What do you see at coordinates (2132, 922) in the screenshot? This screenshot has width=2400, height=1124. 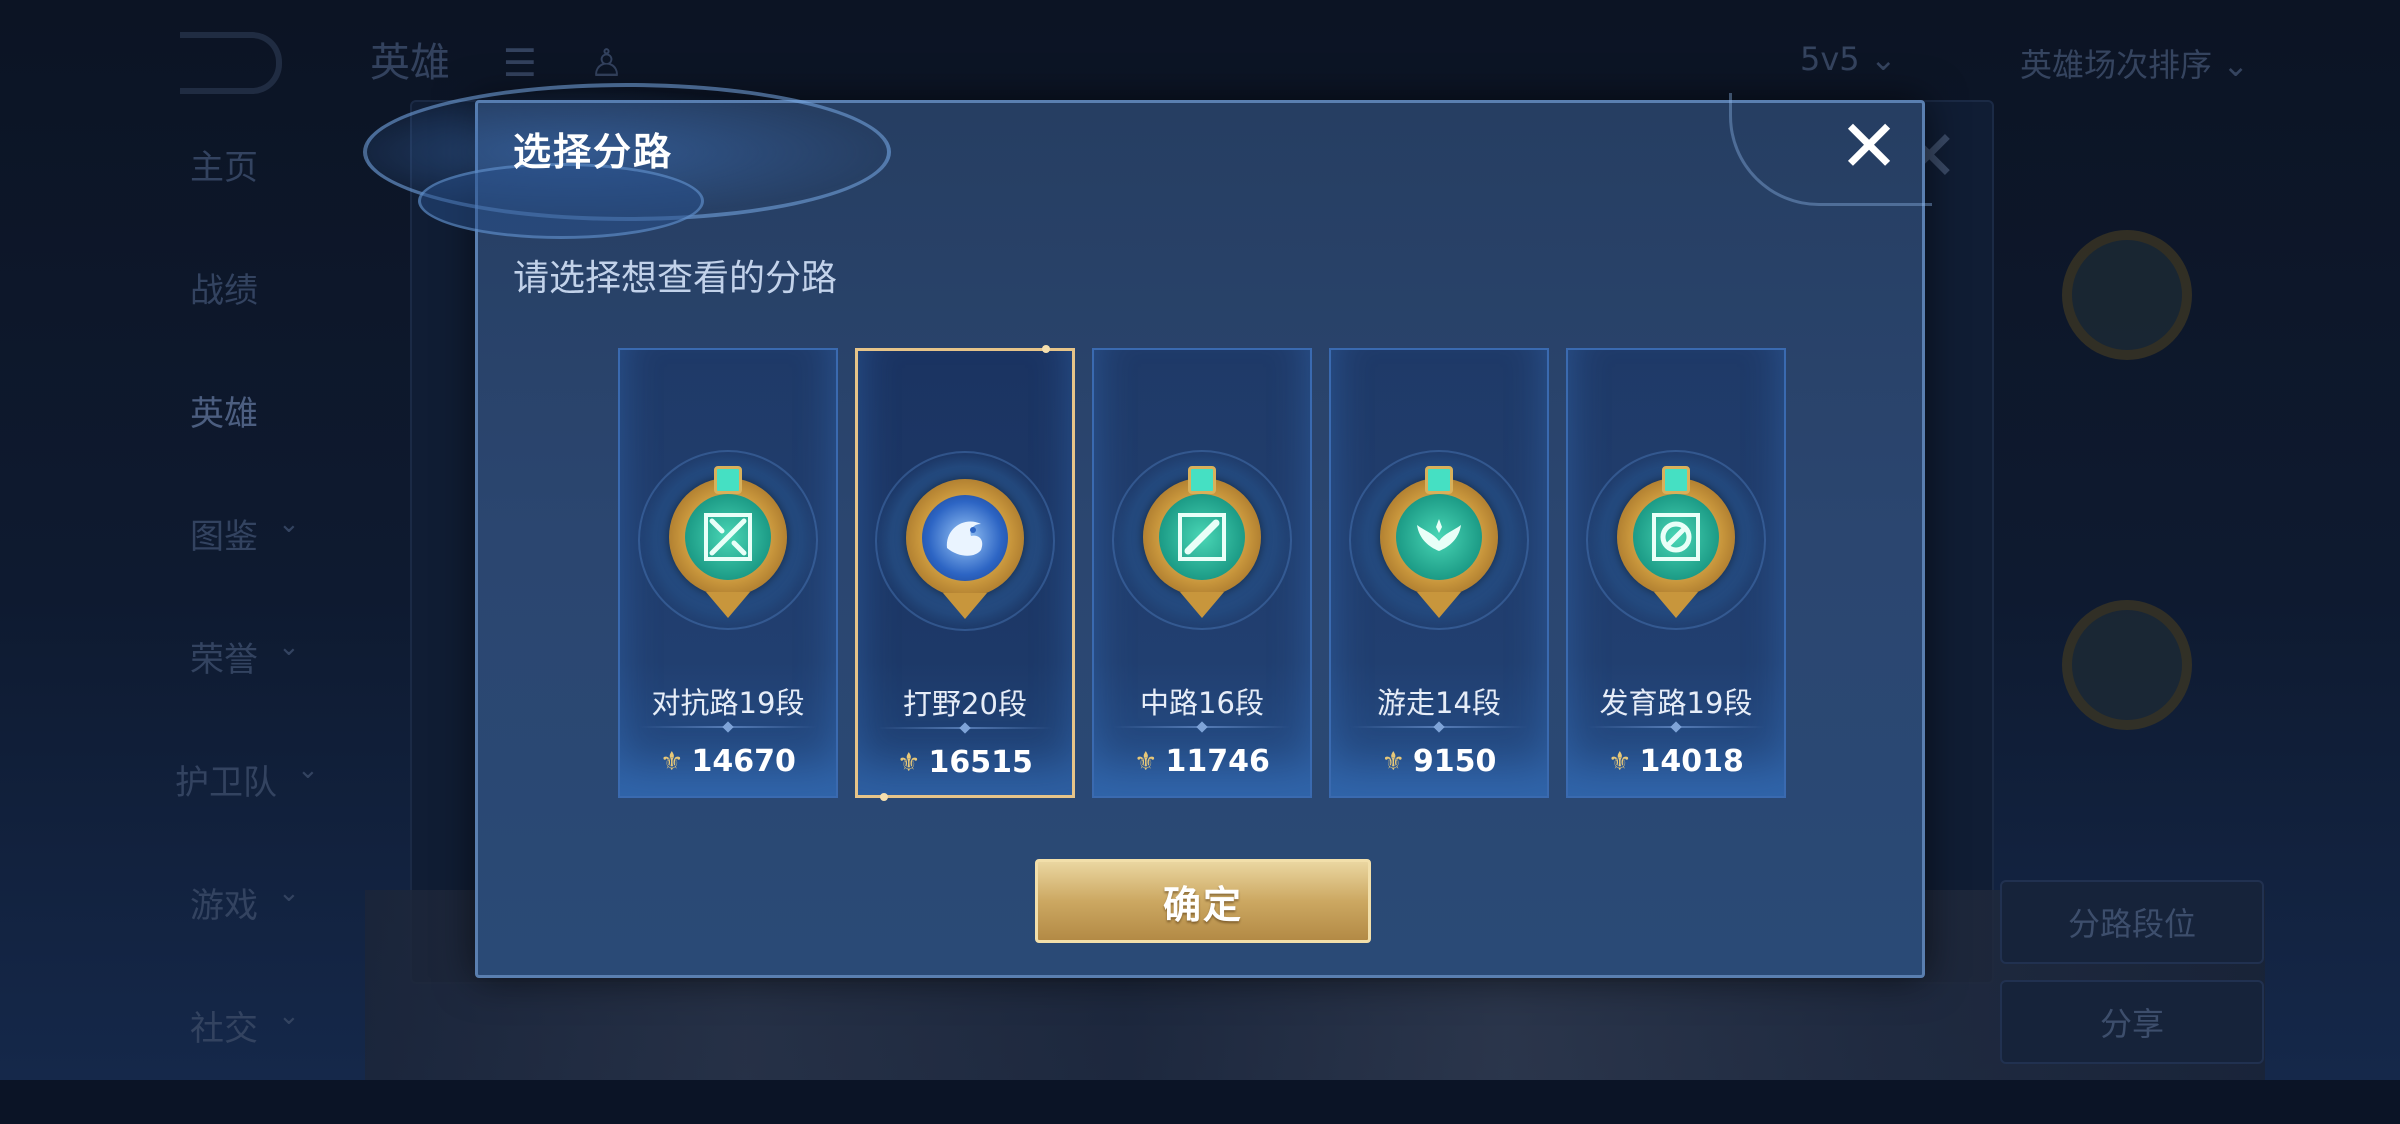 I see `bg-lane-rank-button: 分路段位` at bounding box center [2132, 922].